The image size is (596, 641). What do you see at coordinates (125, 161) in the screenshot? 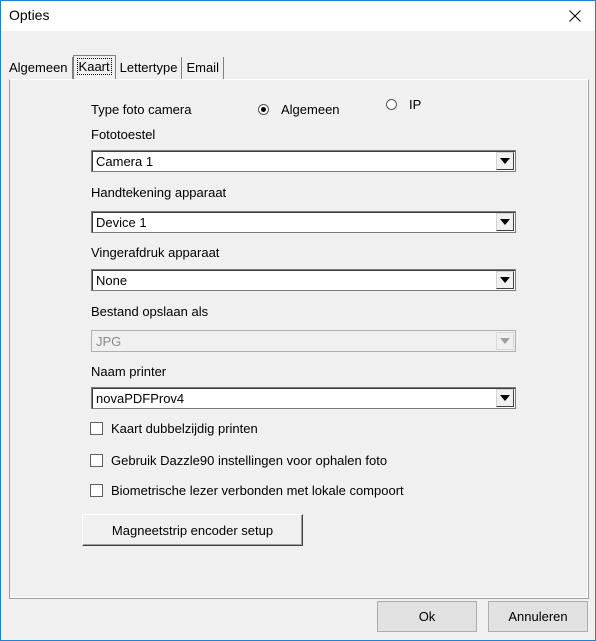
I see `select-value: Camera 1` at bounding box center [125, 161].